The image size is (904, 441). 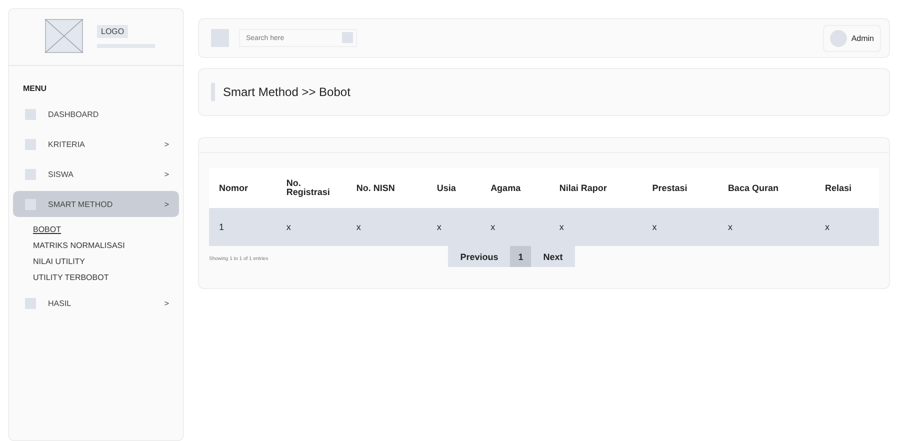 What do you see at coordinates (311, 188) in the screenshot?
I see `column-header: No. Registrasi` at bounding box center [311, 188].